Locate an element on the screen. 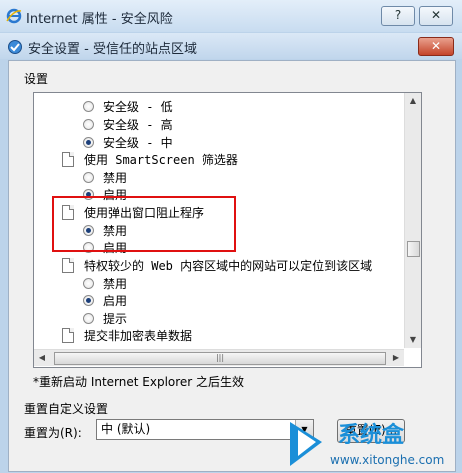 Image resolution: width=462 pixels, height=473 pixels. horizontal-scroll-thumb: ||| is located at coordinates (220, 358).